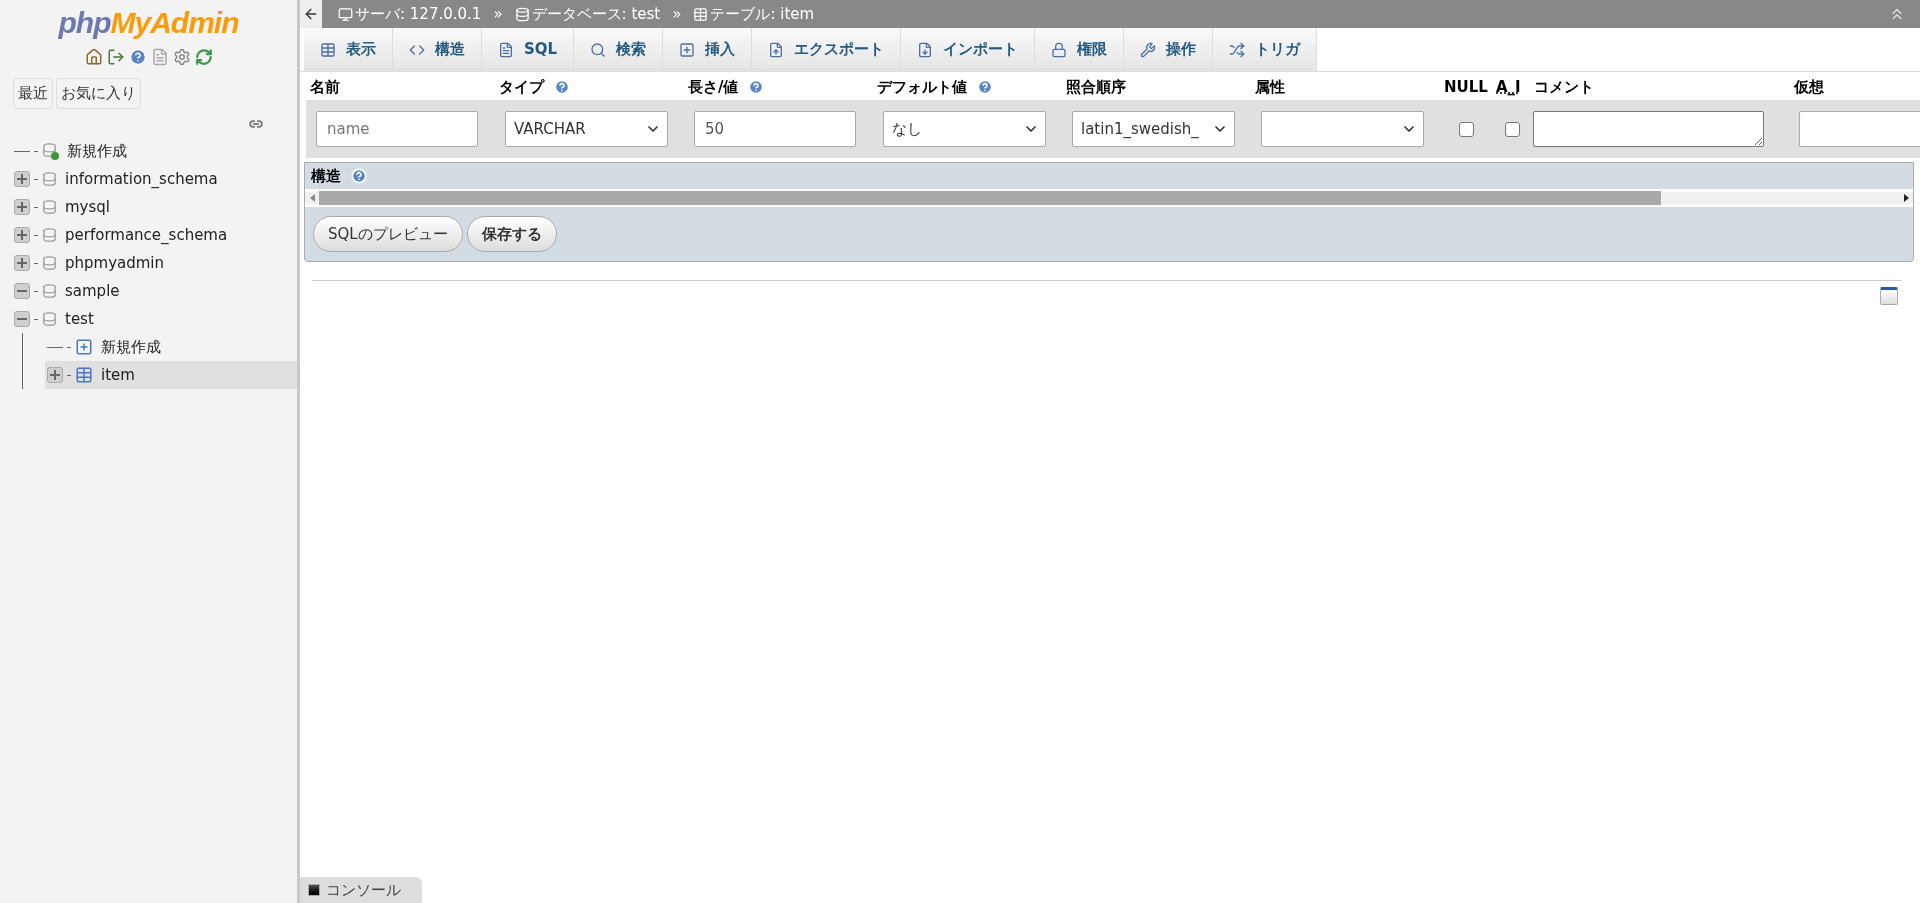 This screenshot has width=1920, height=903. Describe the element at coordinates (363, 890) in the screenshot. I see `console-label: コンソール` at that location.